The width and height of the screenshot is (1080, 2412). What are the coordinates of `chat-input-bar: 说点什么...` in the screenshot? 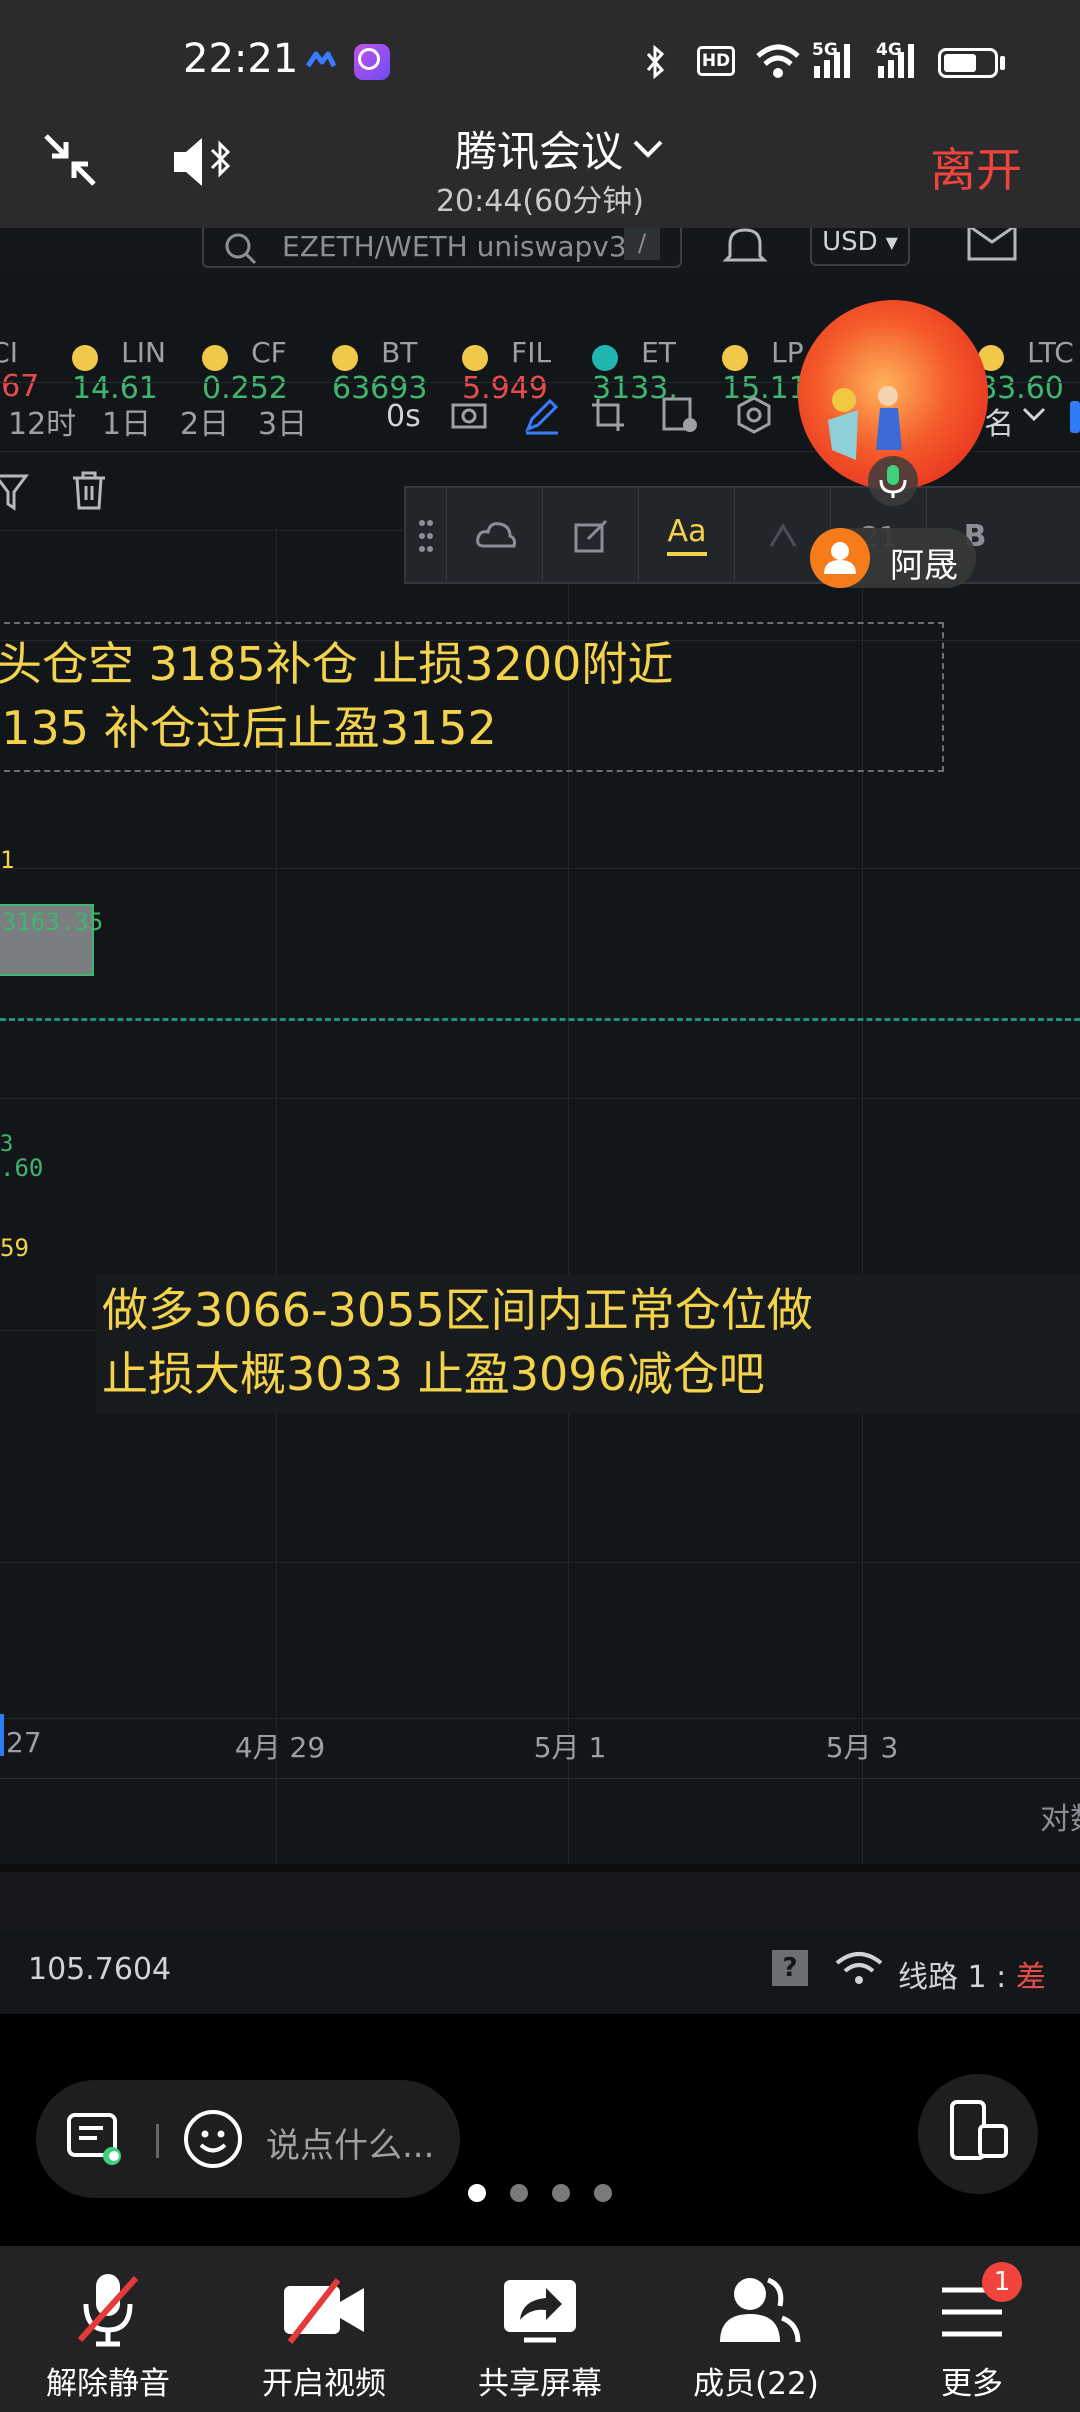 It's located at (248, 2139).